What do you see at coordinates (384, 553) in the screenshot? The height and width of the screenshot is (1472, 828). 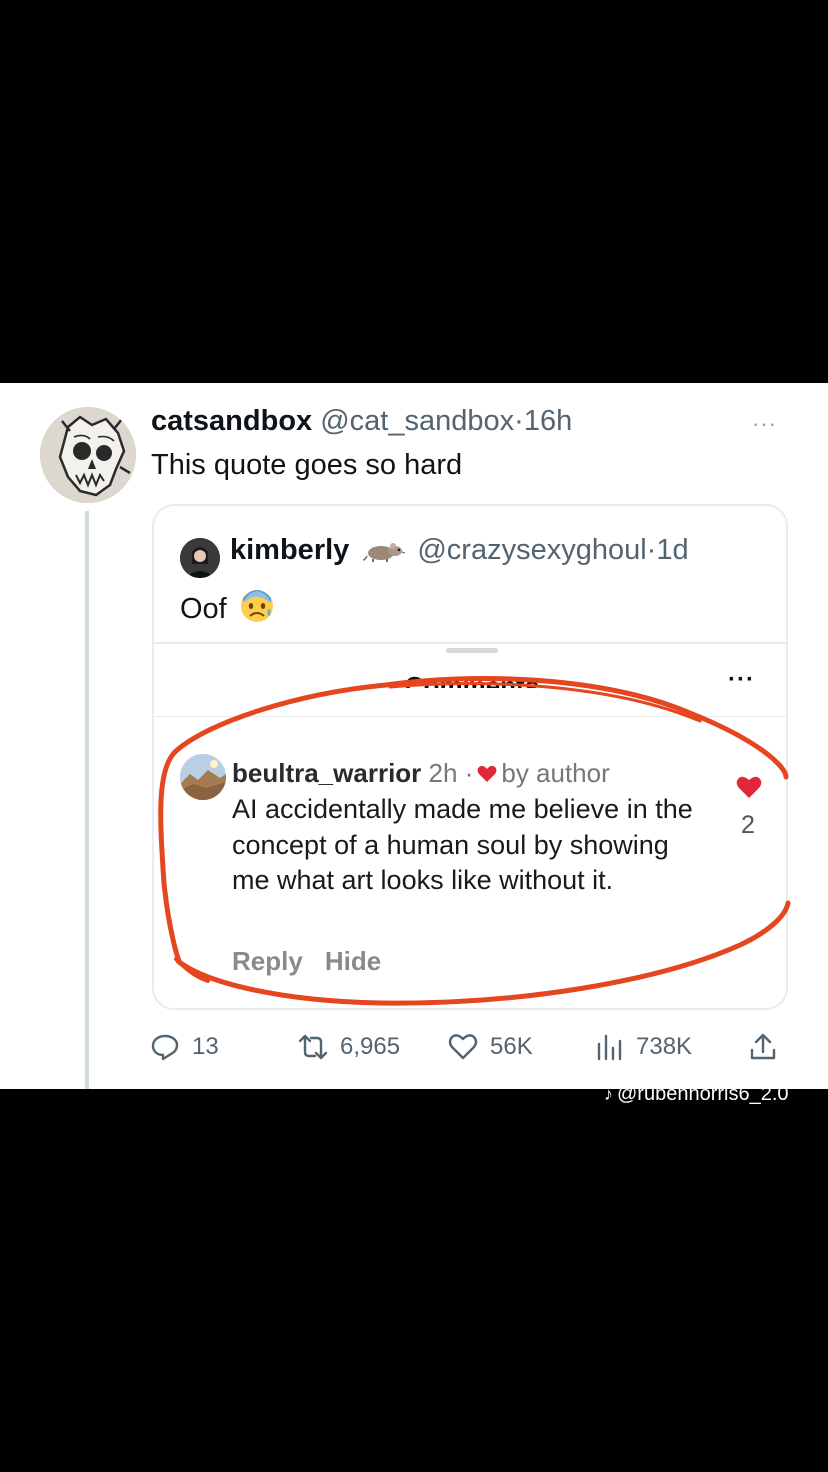 I see `rat-emoji-icon` at bounding box center [384, 553].